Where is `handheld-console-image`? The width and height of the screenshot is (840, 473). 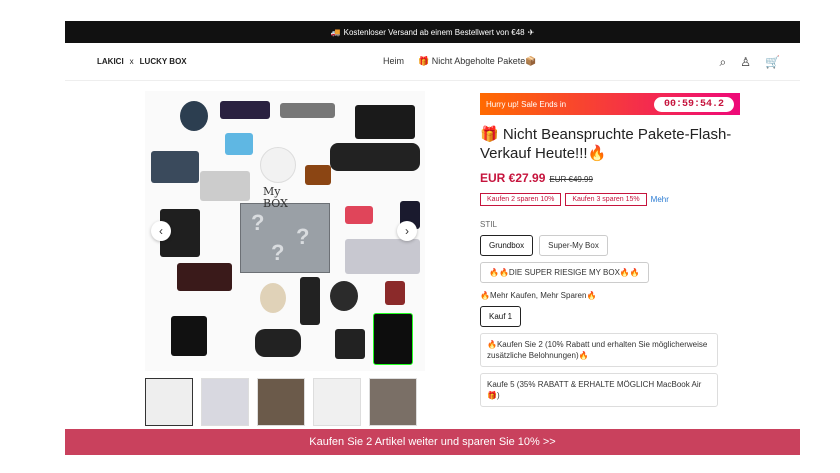 handheld-console-image is located at coordinates (245, 110).